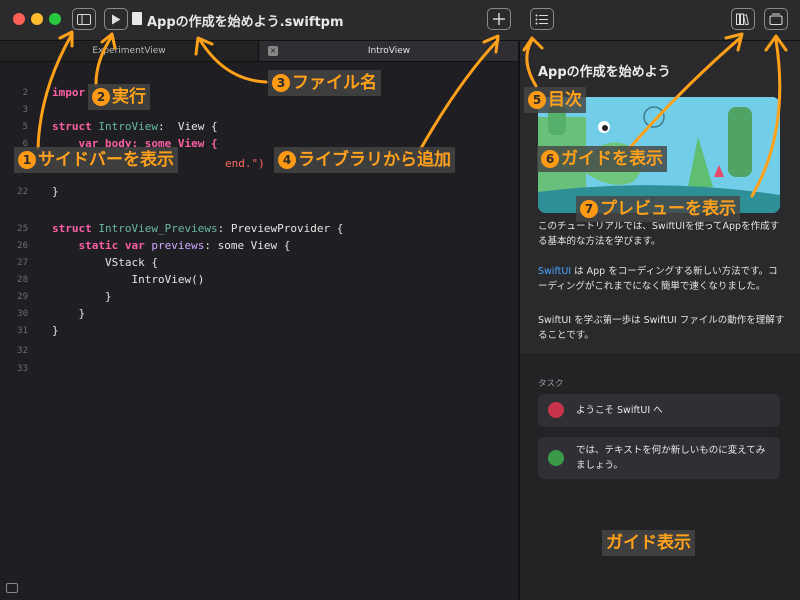  Describe the element at coordinates (128, 279) in the screenshot. I see `code-line: IntroView()` at that location.